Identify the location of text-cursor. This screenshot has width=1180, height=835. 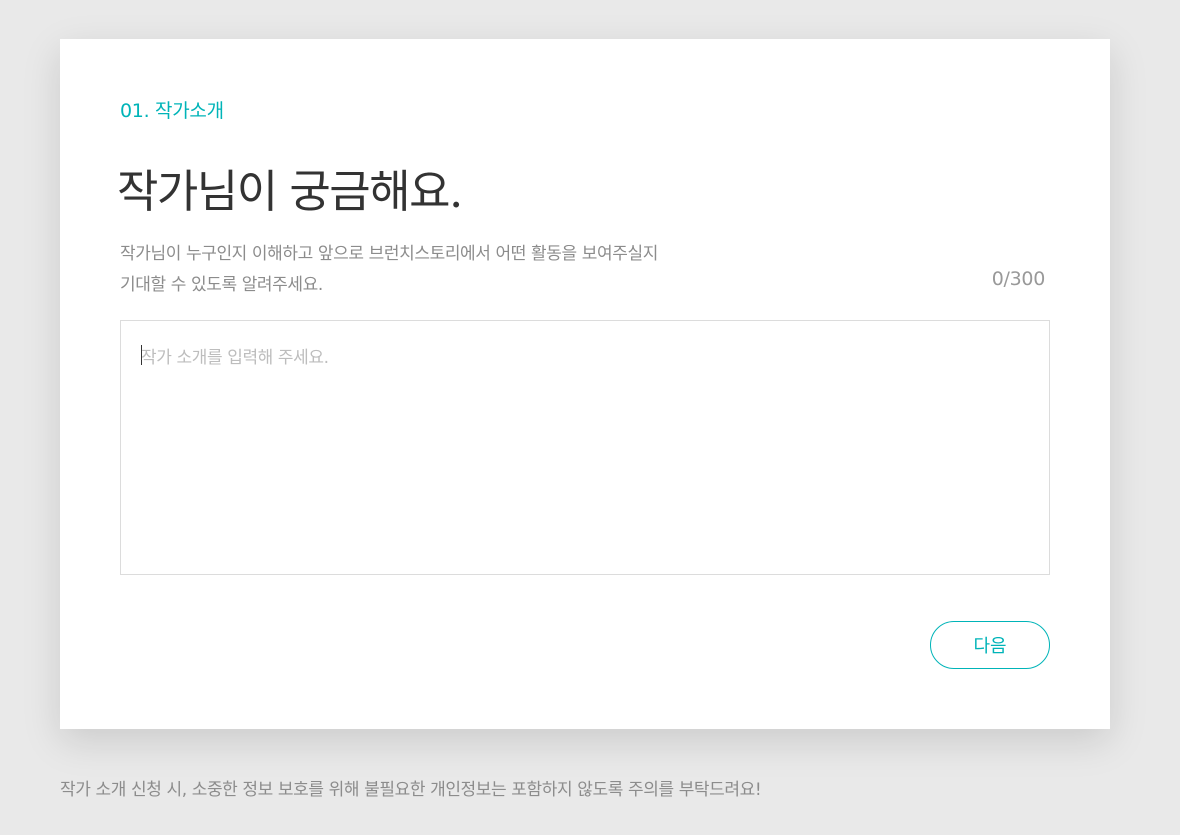
(141, 355).